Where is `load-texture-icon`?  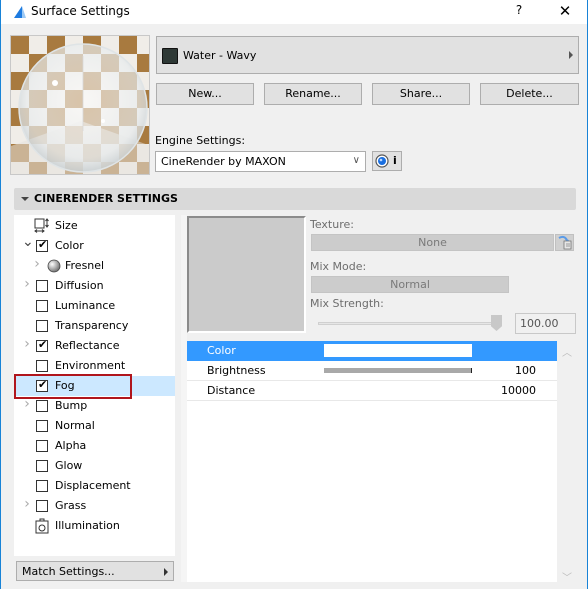
load-texture-icon is located at coordinates (565, 242).